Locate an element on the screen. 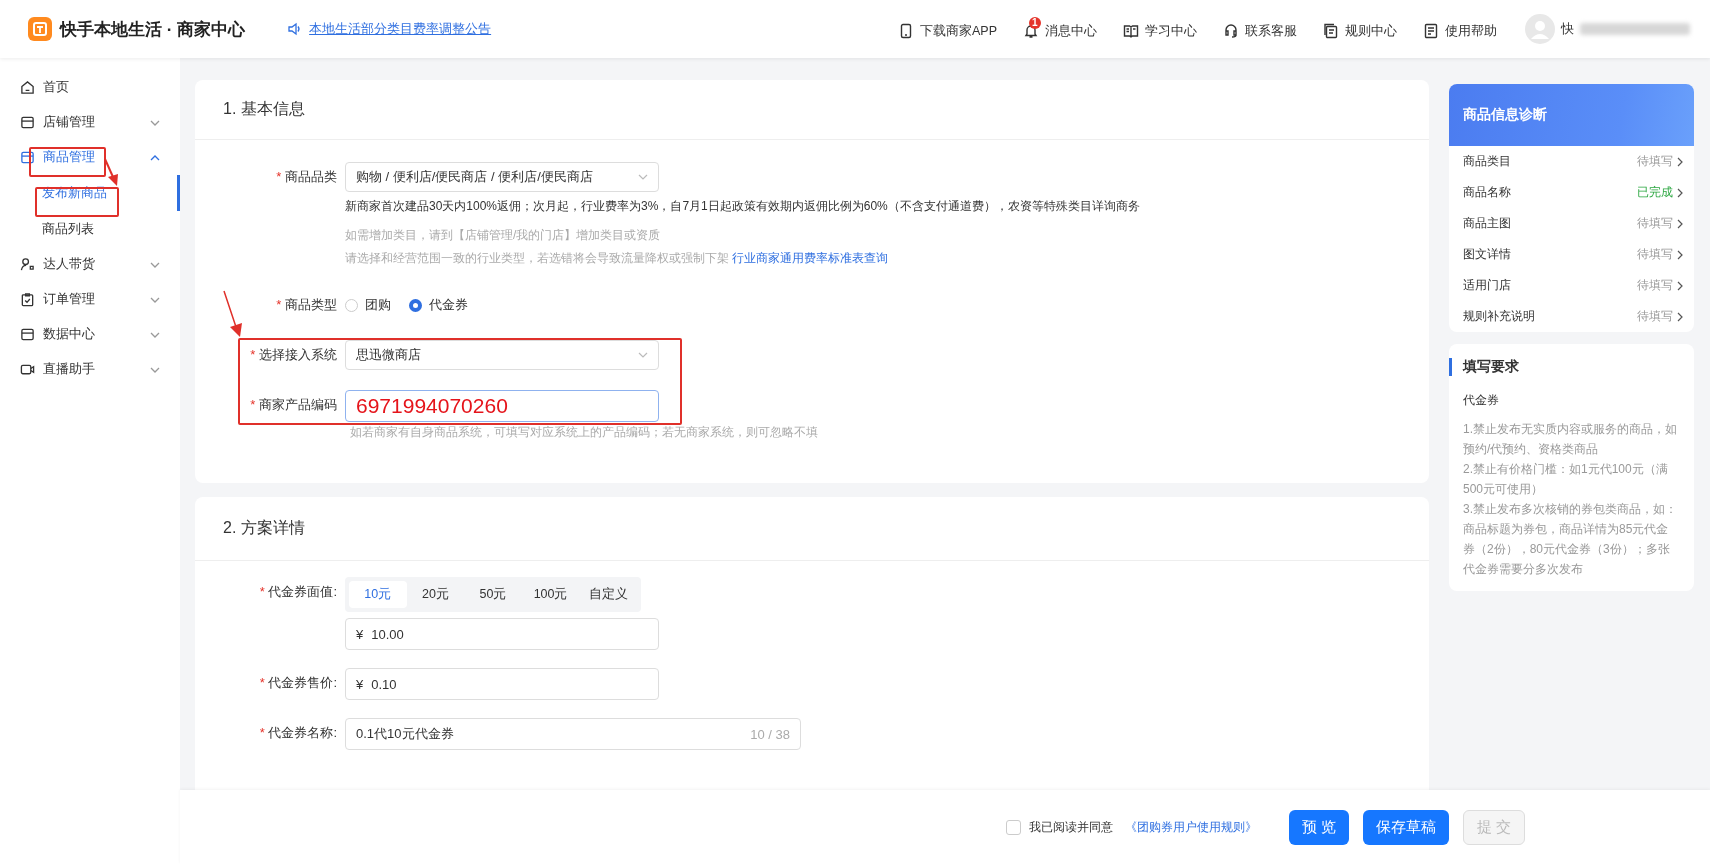 The height and width of the screenshot is (864, 1710). home-icon is located at coordinates (27, 87).